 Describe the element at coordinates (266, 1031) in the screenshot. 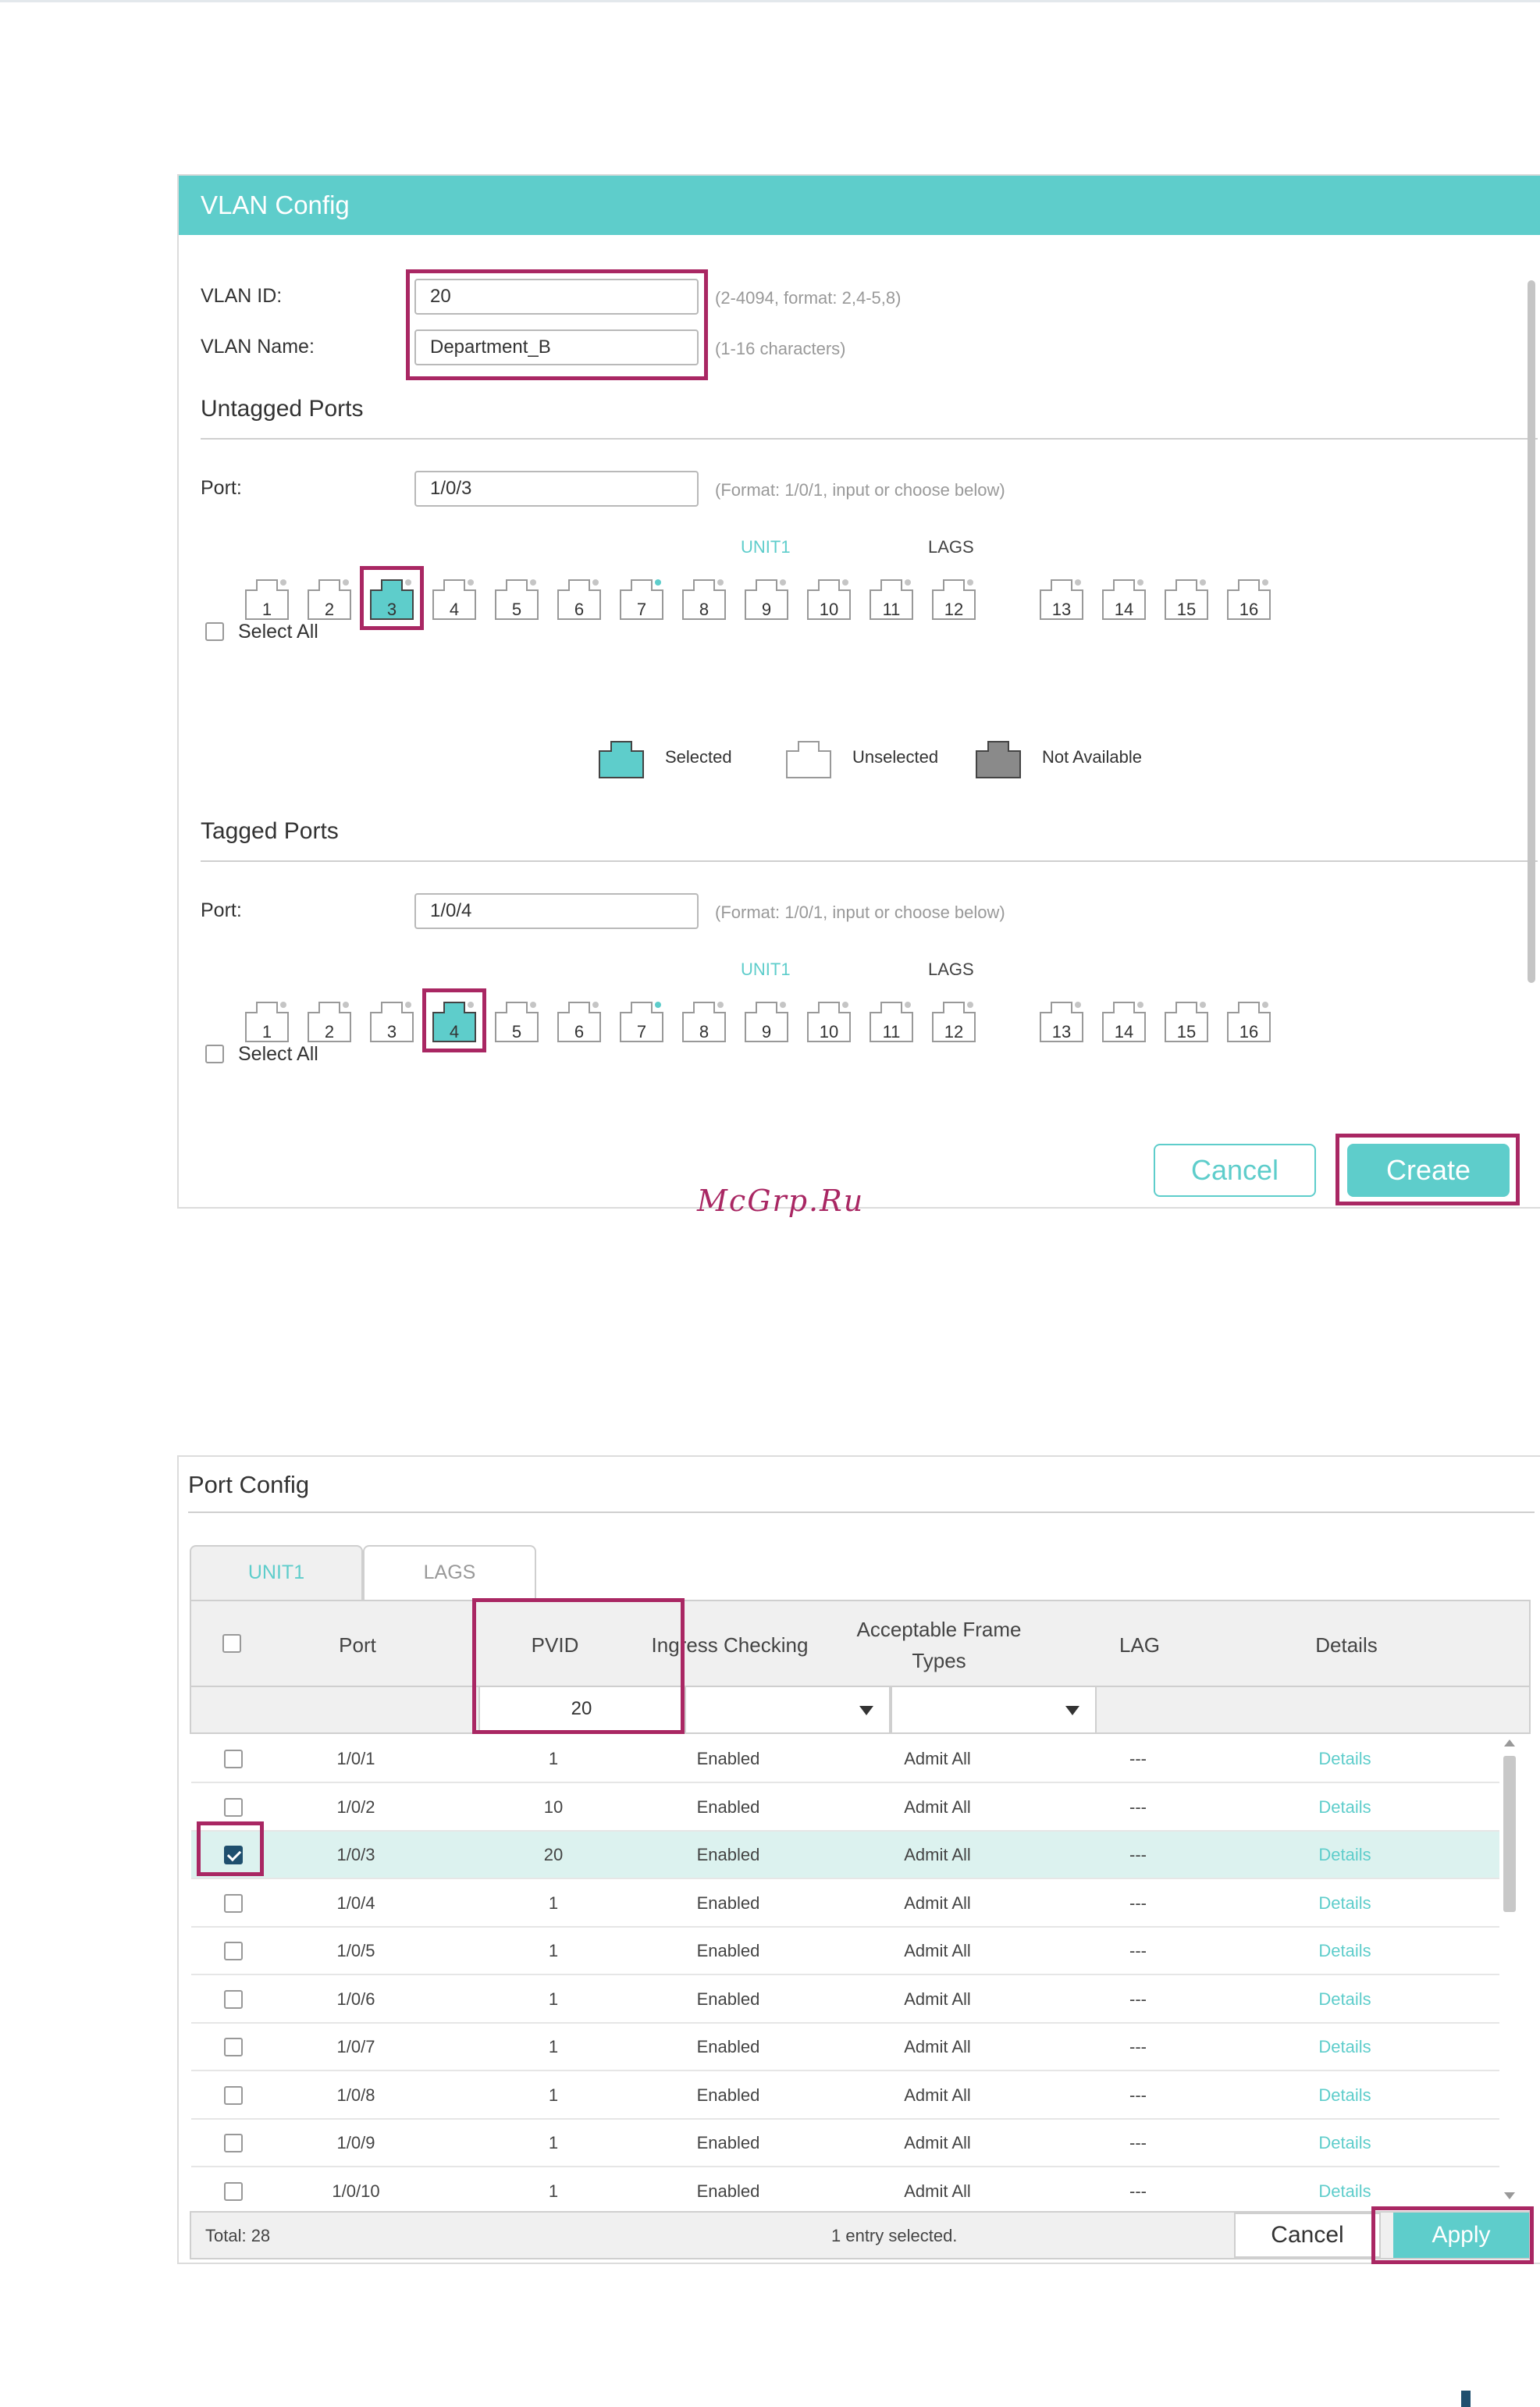

I see `port-number: 1` at that location.